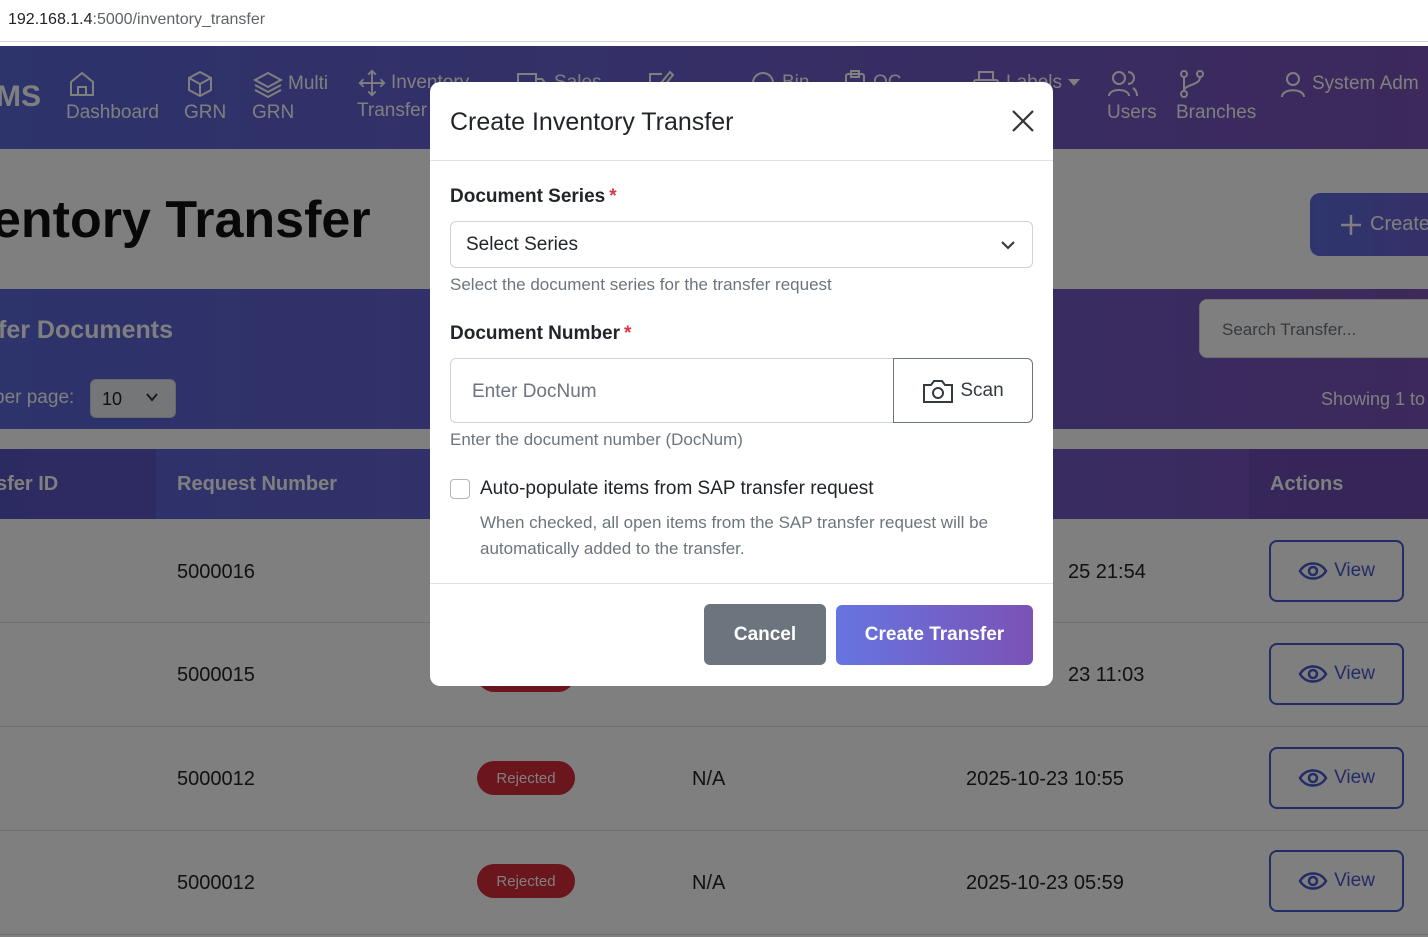  Describe the element at coordinates (672, 390) in the screenshot. I see `docnum-input: Enter DocNum` at that location.